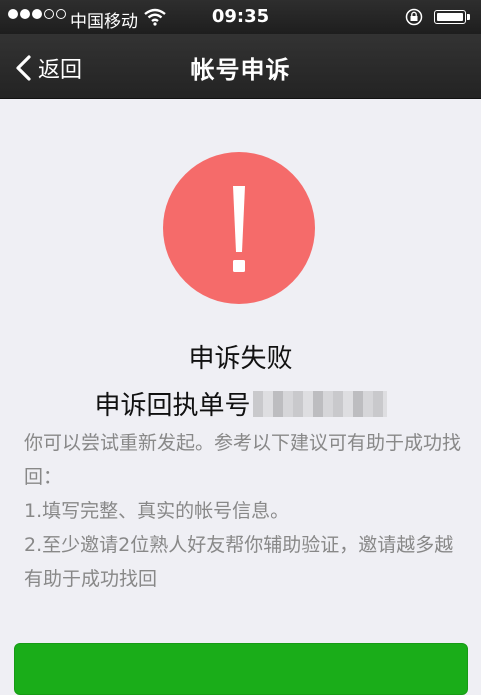 The image size is (481, 695). Describe the element at coordinates (241, 669) in the screenshot. I see `confirm-button` at that location.